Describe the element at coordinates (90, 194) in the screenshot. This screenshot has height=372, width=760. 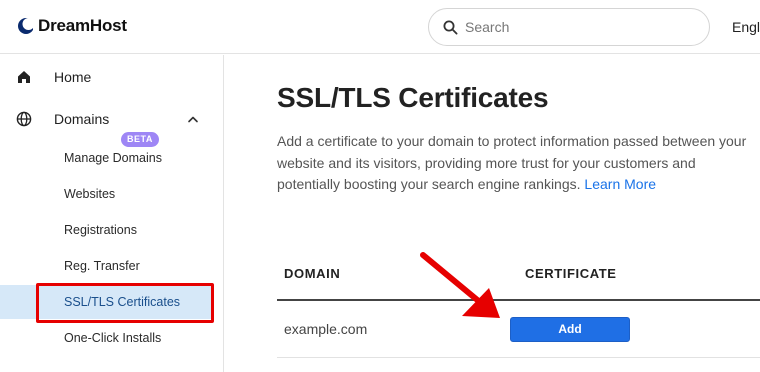
I see `sidebar-subitem-label: Websites` at that location.